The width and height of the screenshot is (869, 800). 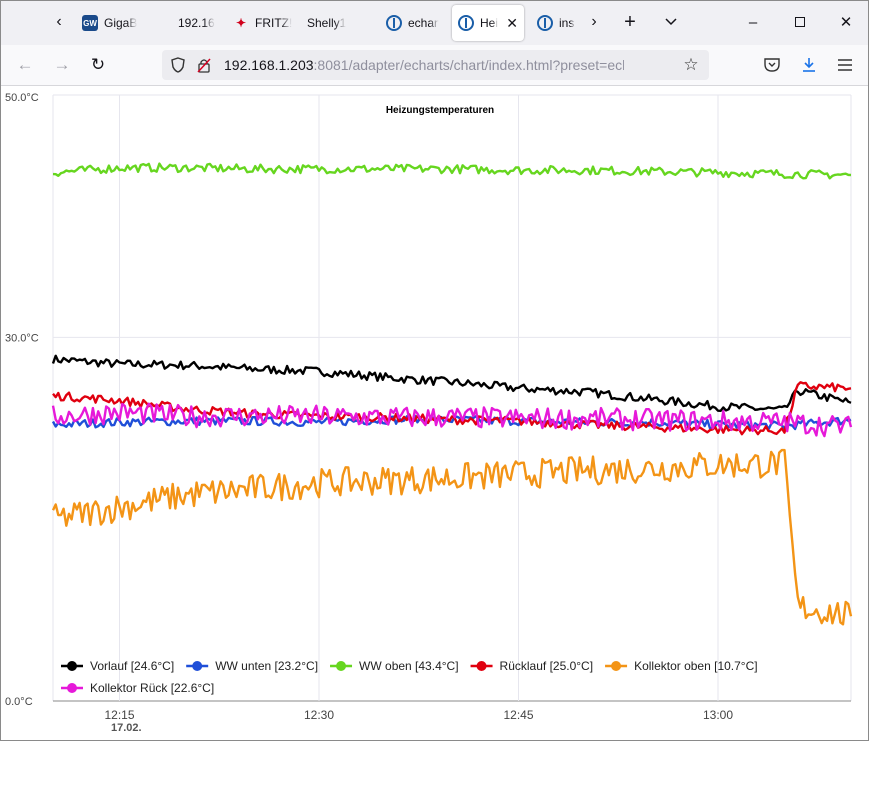 What do you see at coordinates (423, 23) in the screenshot?
I see `tab-title: echart` at bounding box center [423, 23].